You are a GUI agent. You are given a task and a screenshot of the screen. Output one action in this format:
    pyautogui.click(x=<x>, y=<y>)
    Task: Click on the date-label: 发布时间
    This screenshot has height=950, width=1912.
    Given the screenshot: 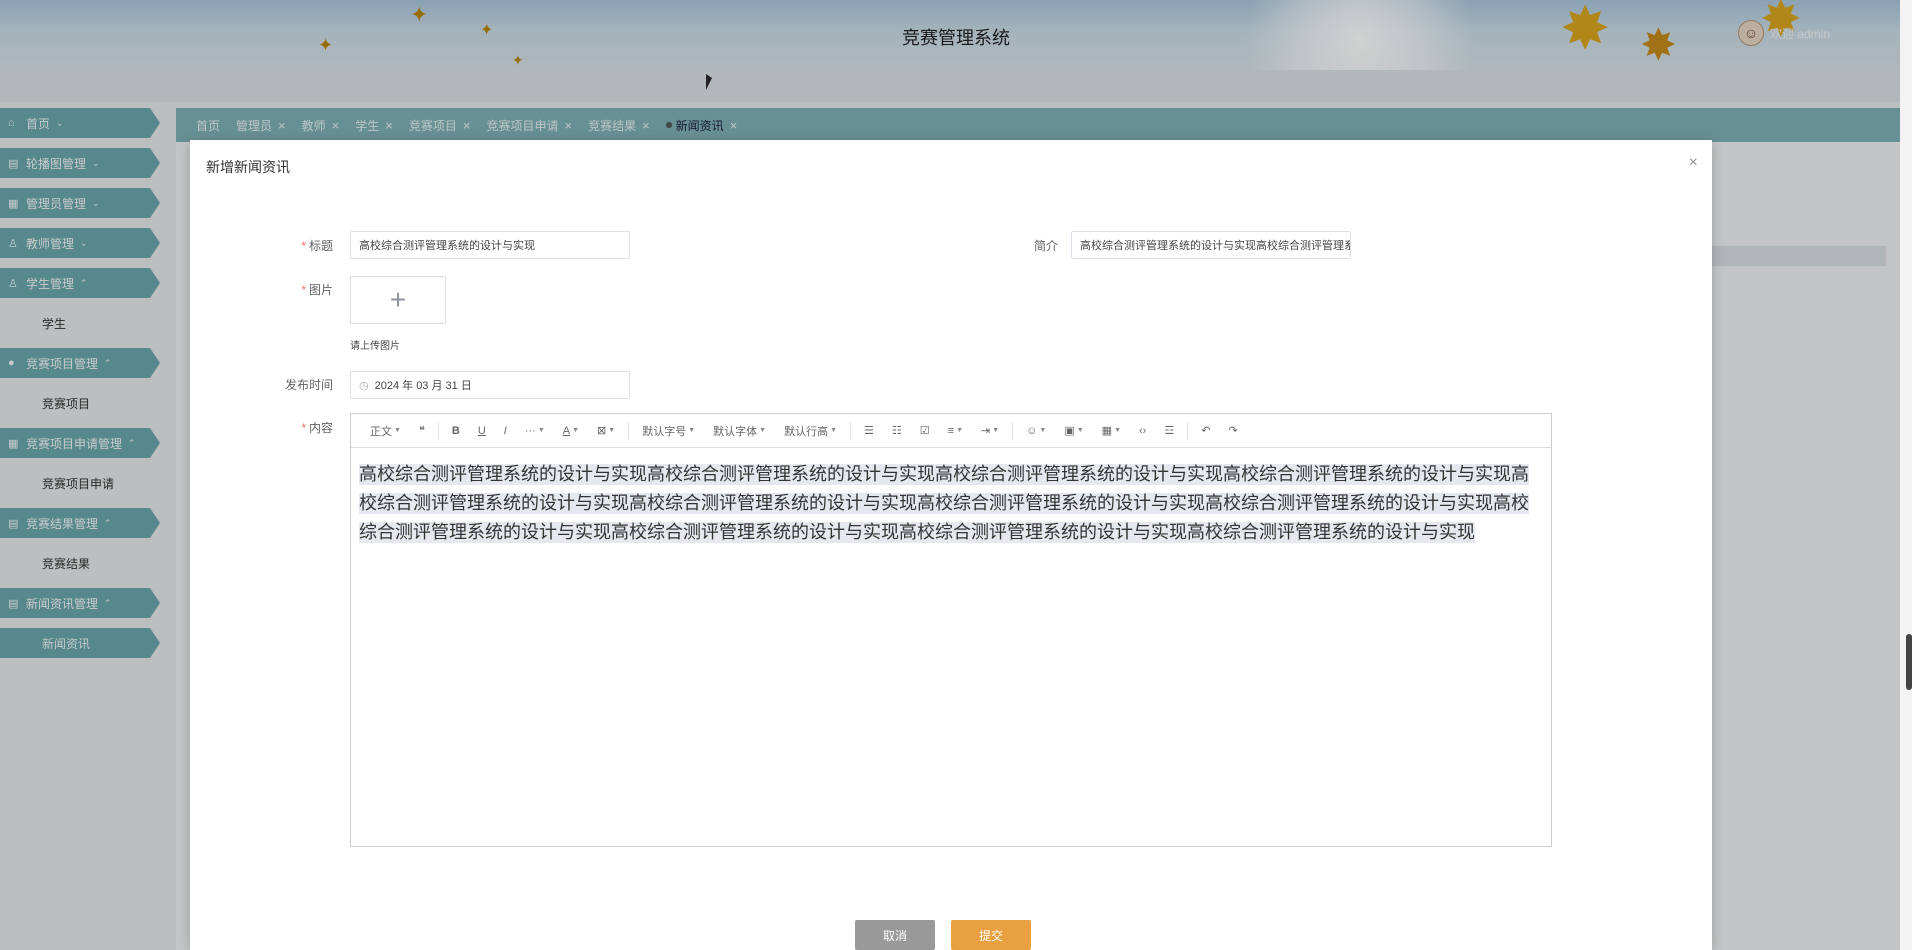 What is the action you would take?
    pyautogui.click(x=308, y=385)
    